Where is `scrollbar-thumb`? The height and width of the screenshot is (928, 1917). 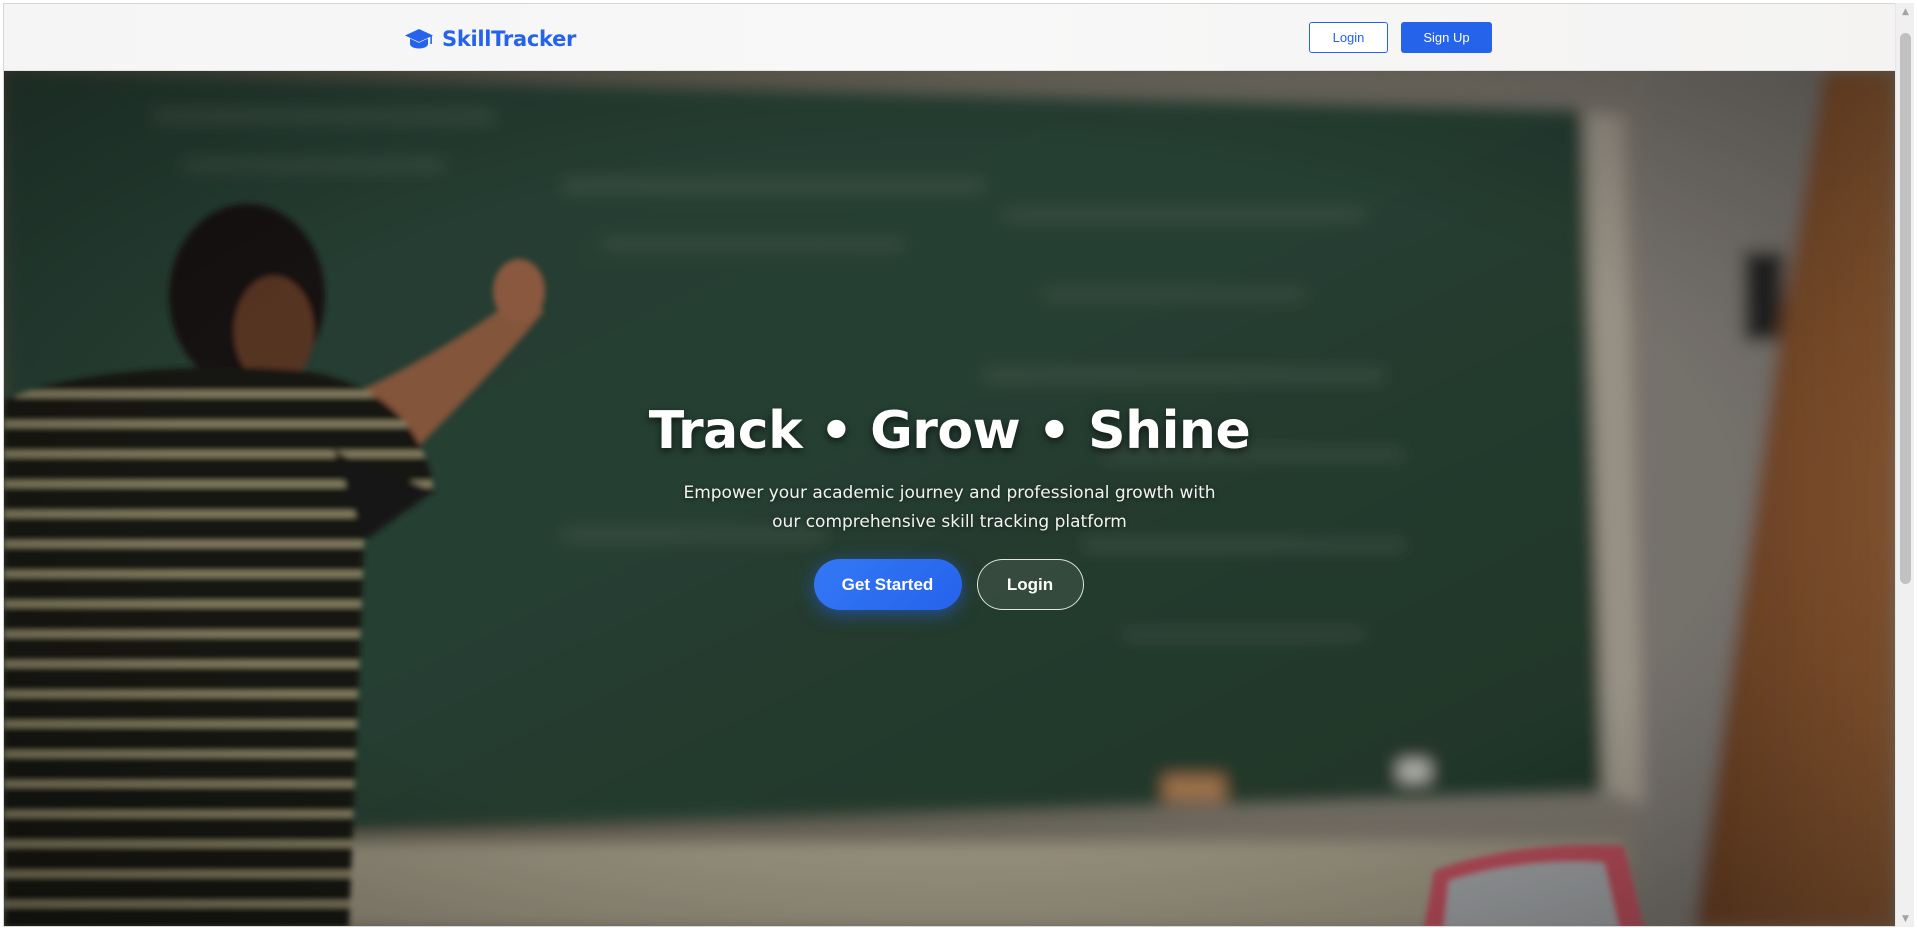
scrollbar-thumb is located at coordinates (1905, 308).